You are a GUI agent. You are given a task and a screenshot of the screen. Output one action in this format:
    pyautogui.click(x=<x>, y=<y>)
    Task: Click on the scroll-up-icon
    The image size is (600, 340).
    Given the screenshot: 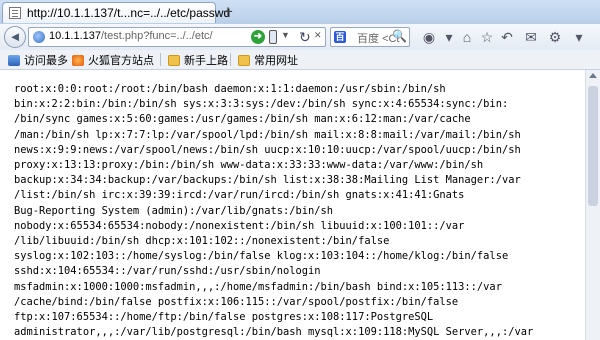 What is the action you would take?
    pyautogui.click(x=593, y=75)
    